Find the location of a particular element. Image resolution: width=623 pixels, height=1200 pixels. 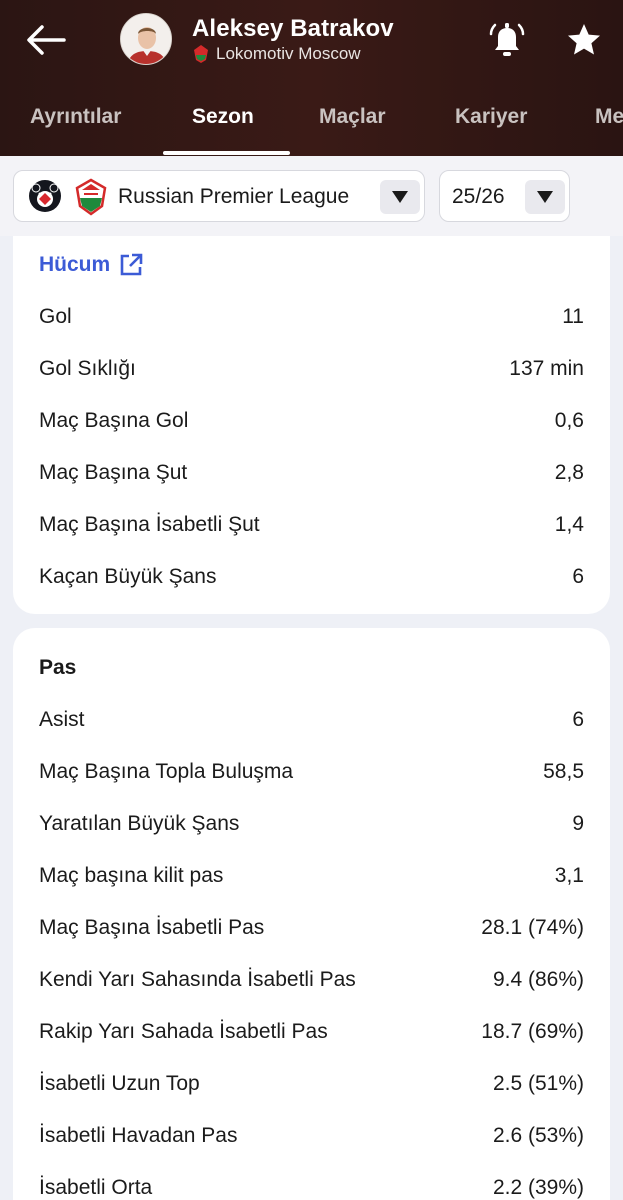

back-arrow-icon is located at coordinates (46, 40).